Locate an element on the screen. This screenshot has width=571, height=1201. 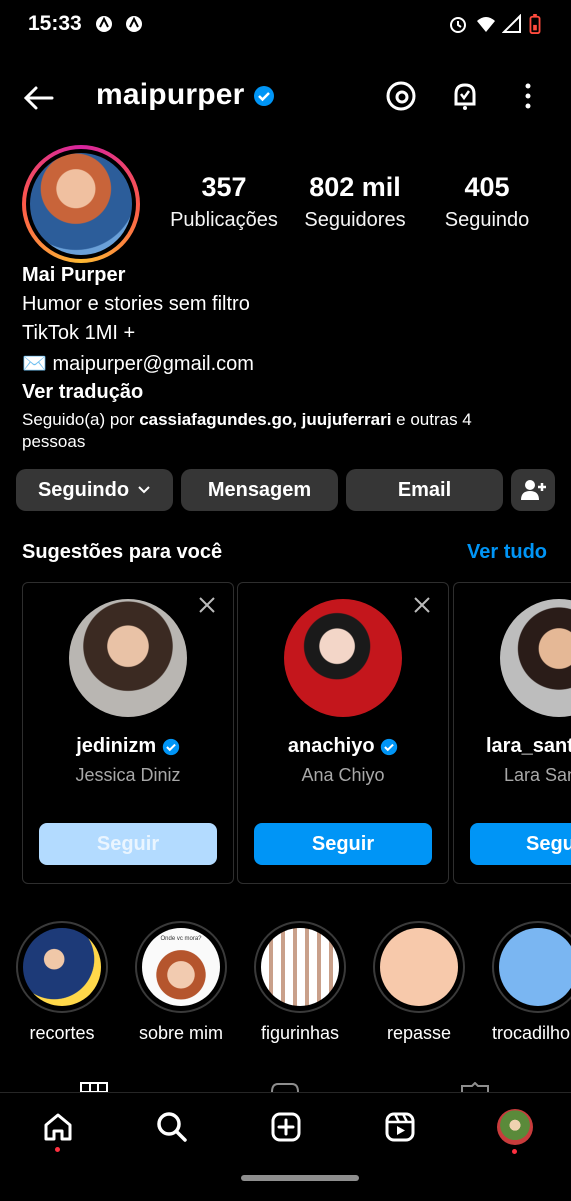
bio-line: Humor e stories sem filtro is located at coordinates (136, 304).